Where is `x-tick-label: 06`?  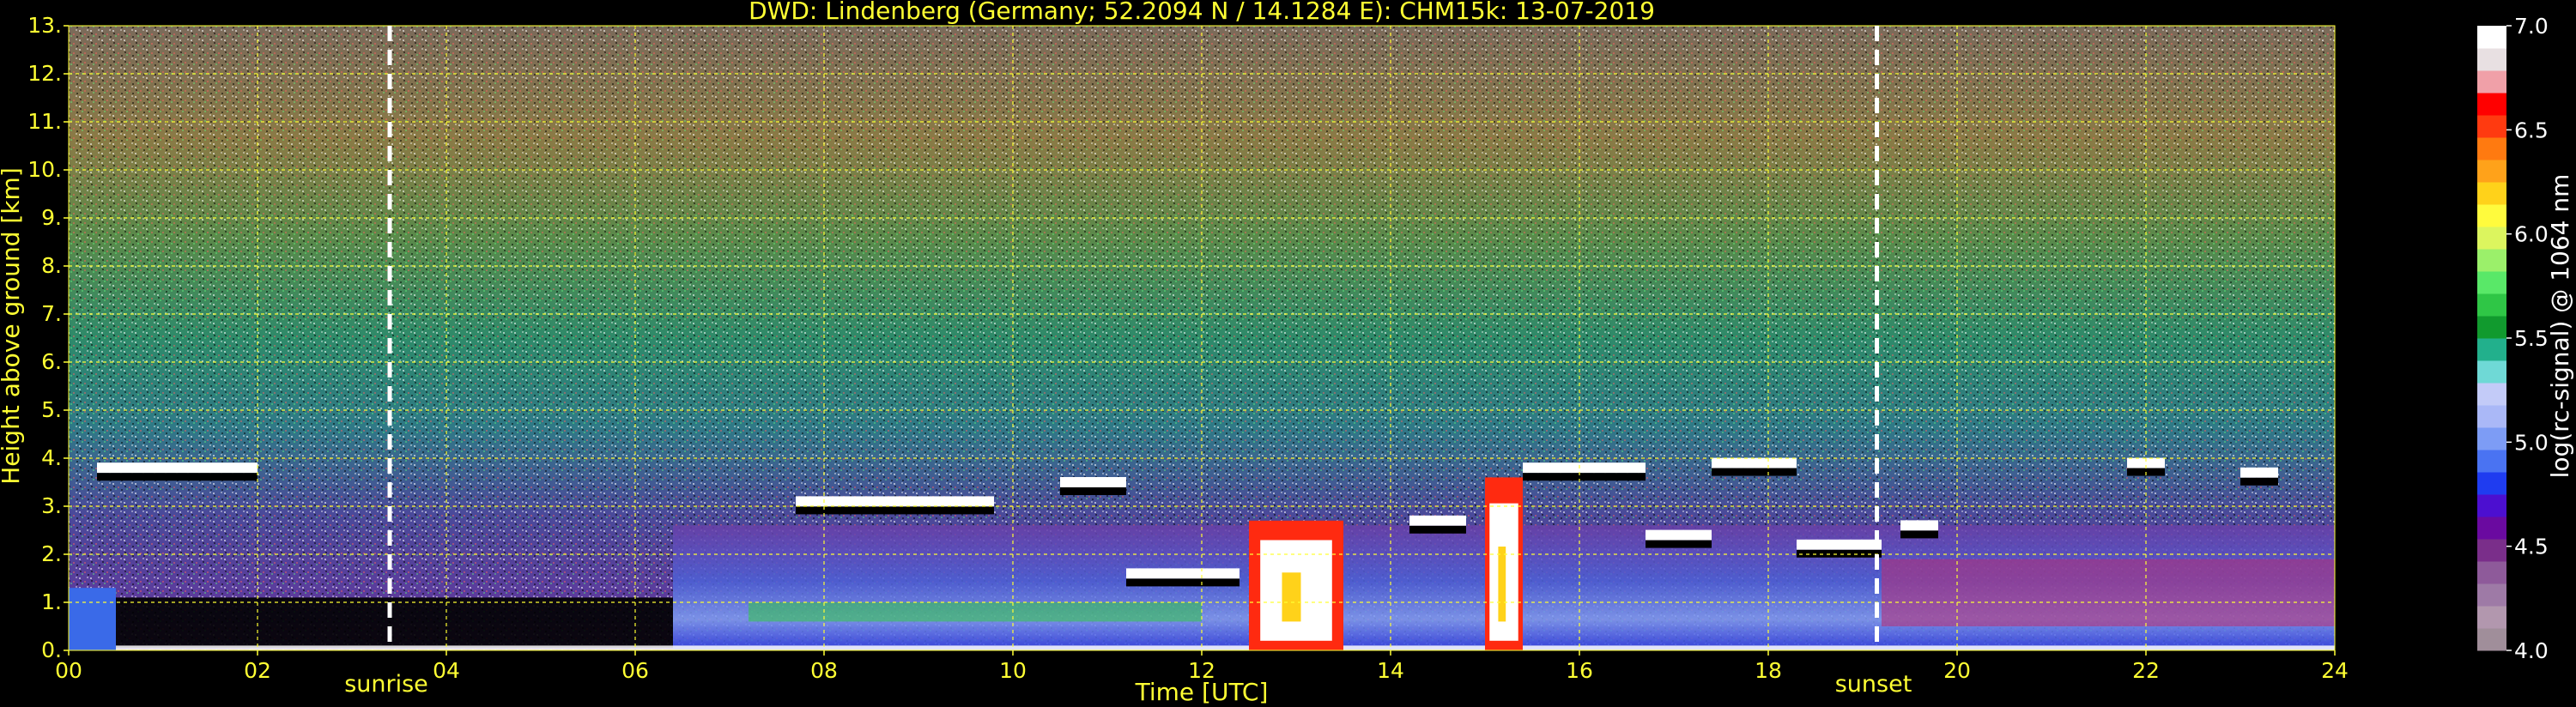
x-tick-label: 06 is located at coordinates (635, 670).